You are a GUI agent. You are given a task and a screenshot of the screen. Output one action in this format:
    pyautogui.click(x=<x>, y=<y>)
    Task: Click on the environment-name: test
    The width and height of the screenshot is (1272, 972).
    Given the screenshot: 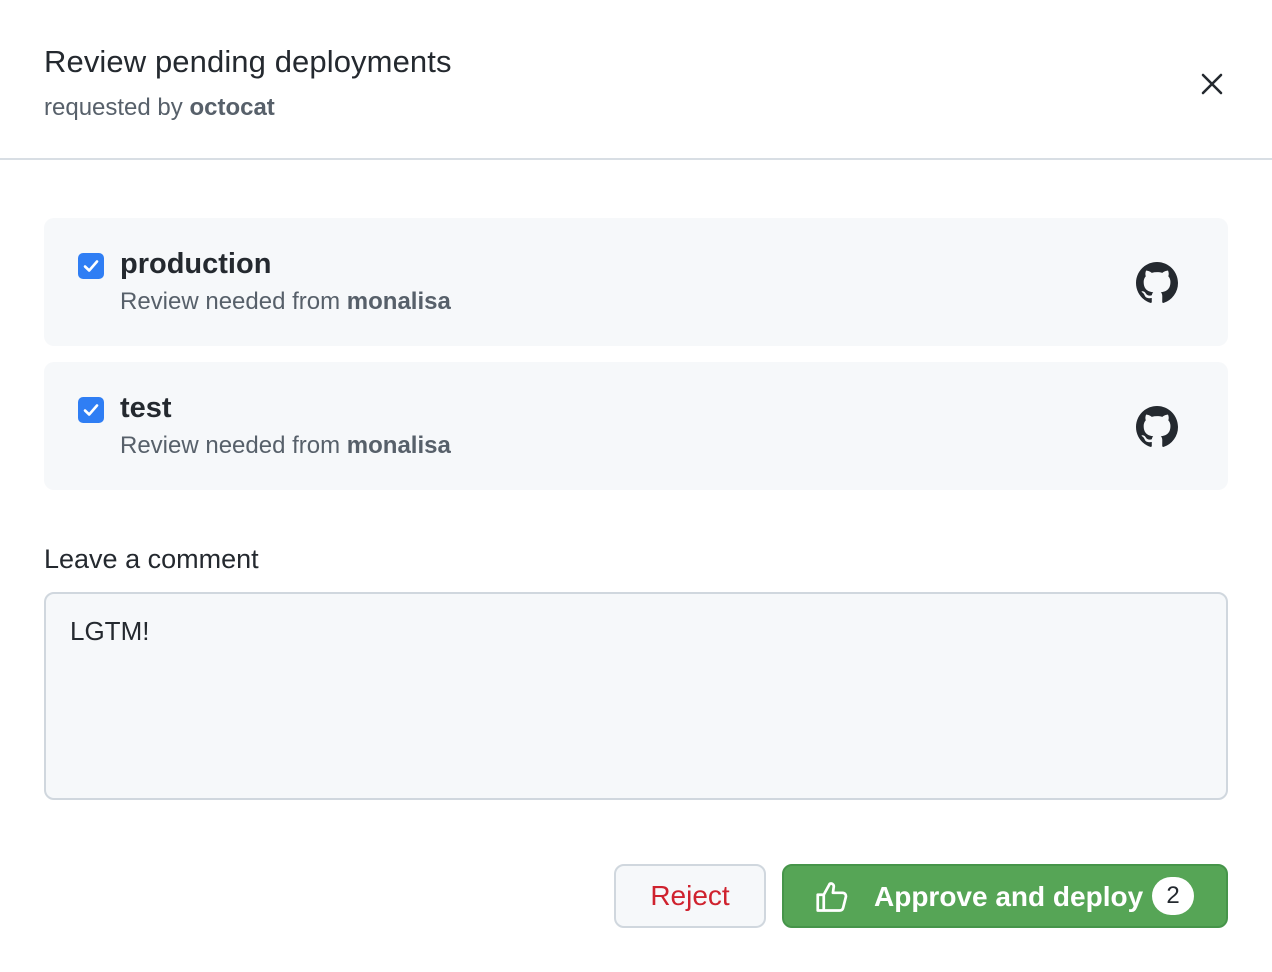 What is the action you would take?
    pyautogui.click(x=146, y=408)
    